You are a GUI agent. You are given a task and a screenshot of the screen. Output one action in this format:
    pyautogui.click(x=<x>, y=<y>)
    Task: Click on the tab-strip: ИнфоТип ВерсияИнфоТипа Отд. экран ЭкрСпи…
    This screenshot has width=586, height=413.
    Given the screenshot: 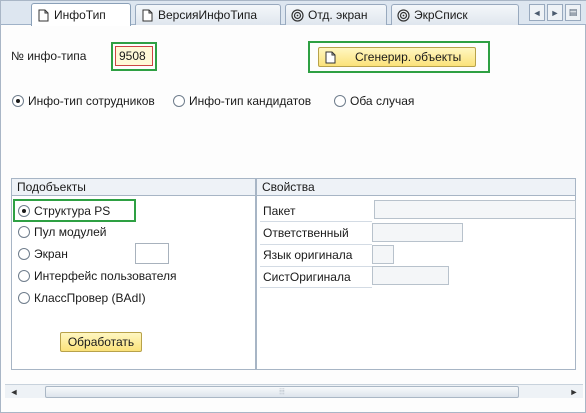 What is the action you would take?
    pyautogui.click(x=293, y=13)
    